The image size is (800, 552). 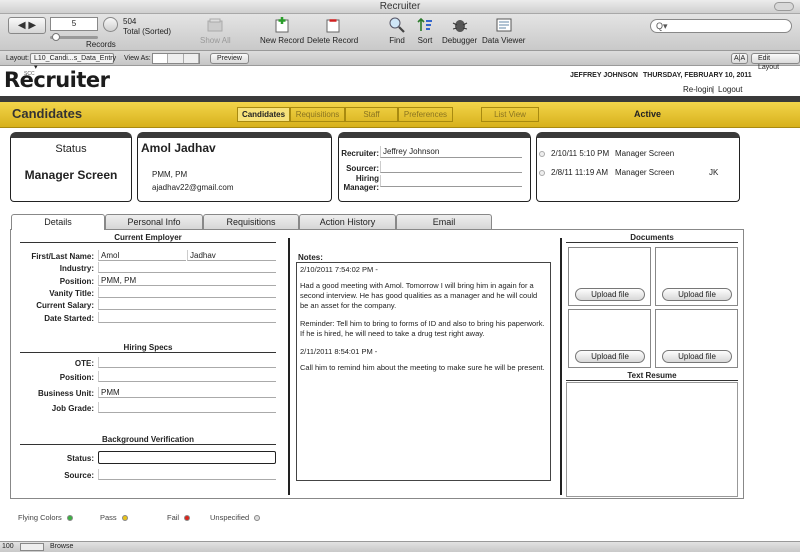 What do you see at coordinates (76, 268) in the screenshot?
I see `industry-label: Industry:` at bounding box center [76, 268].